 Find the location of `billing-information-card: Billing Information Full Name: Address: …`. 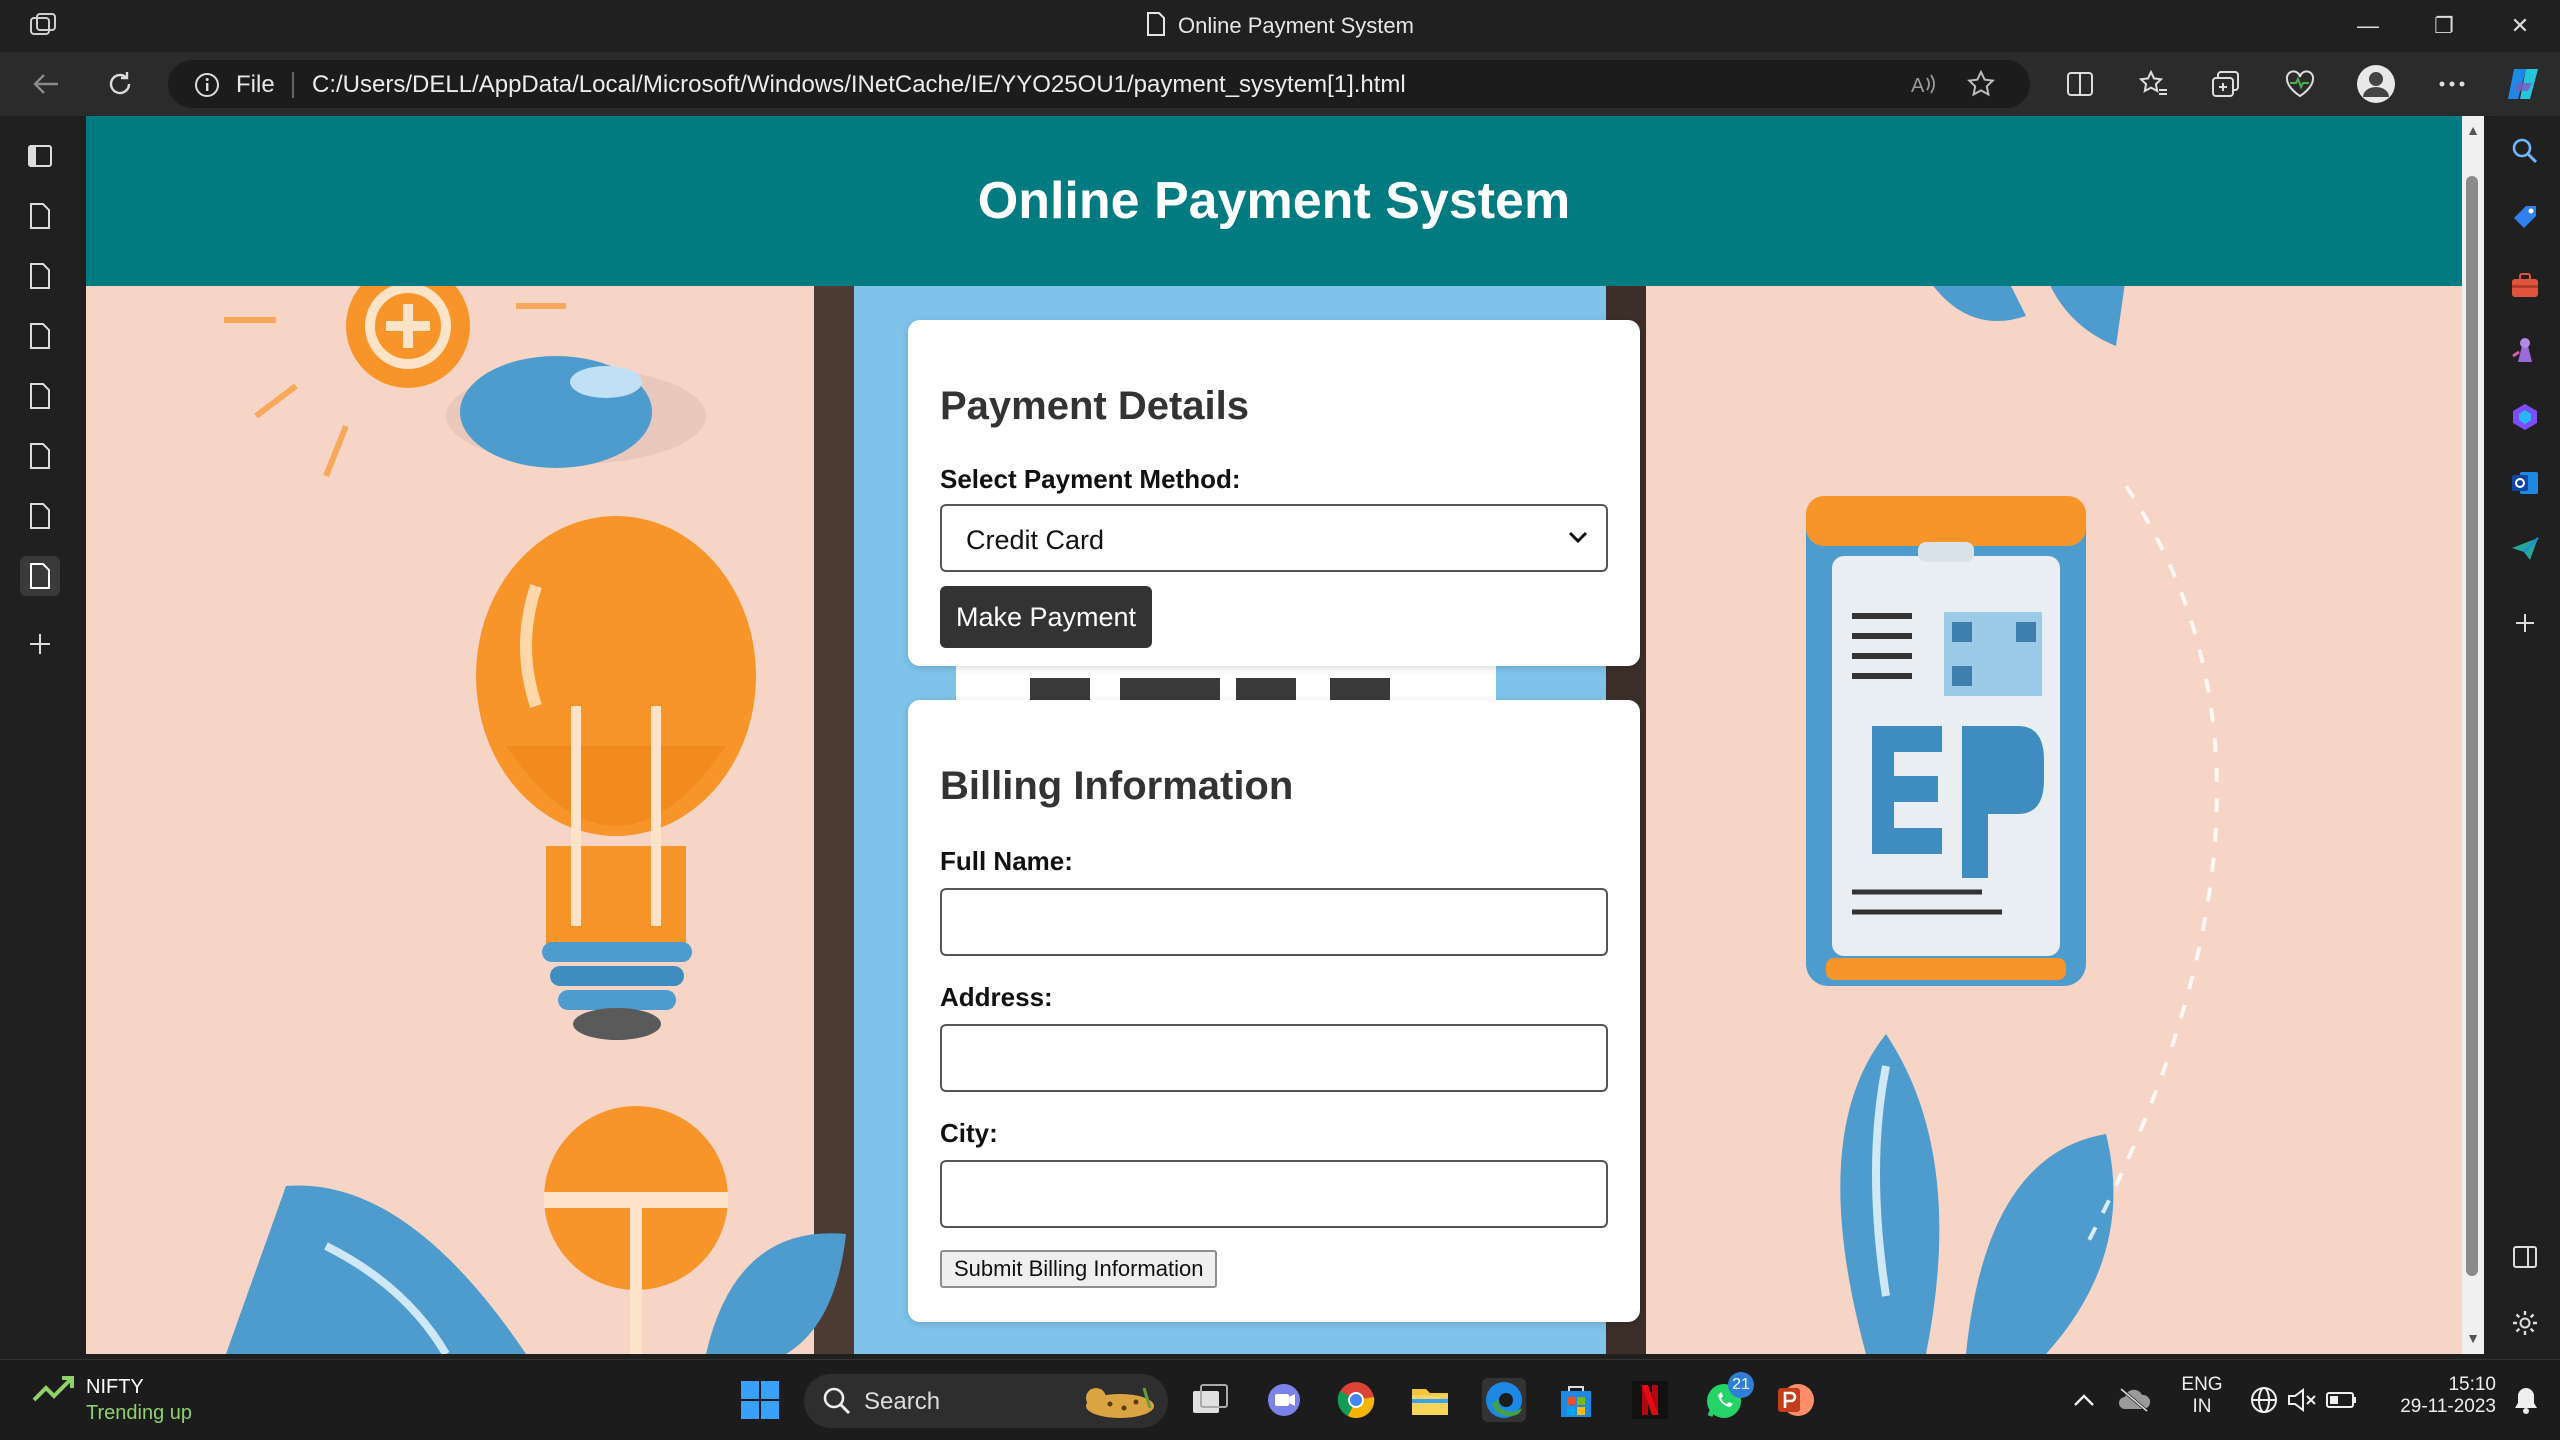

billing-information-card: Billing Information Full Name: Address: … is located at coordinates (1274, 1011).